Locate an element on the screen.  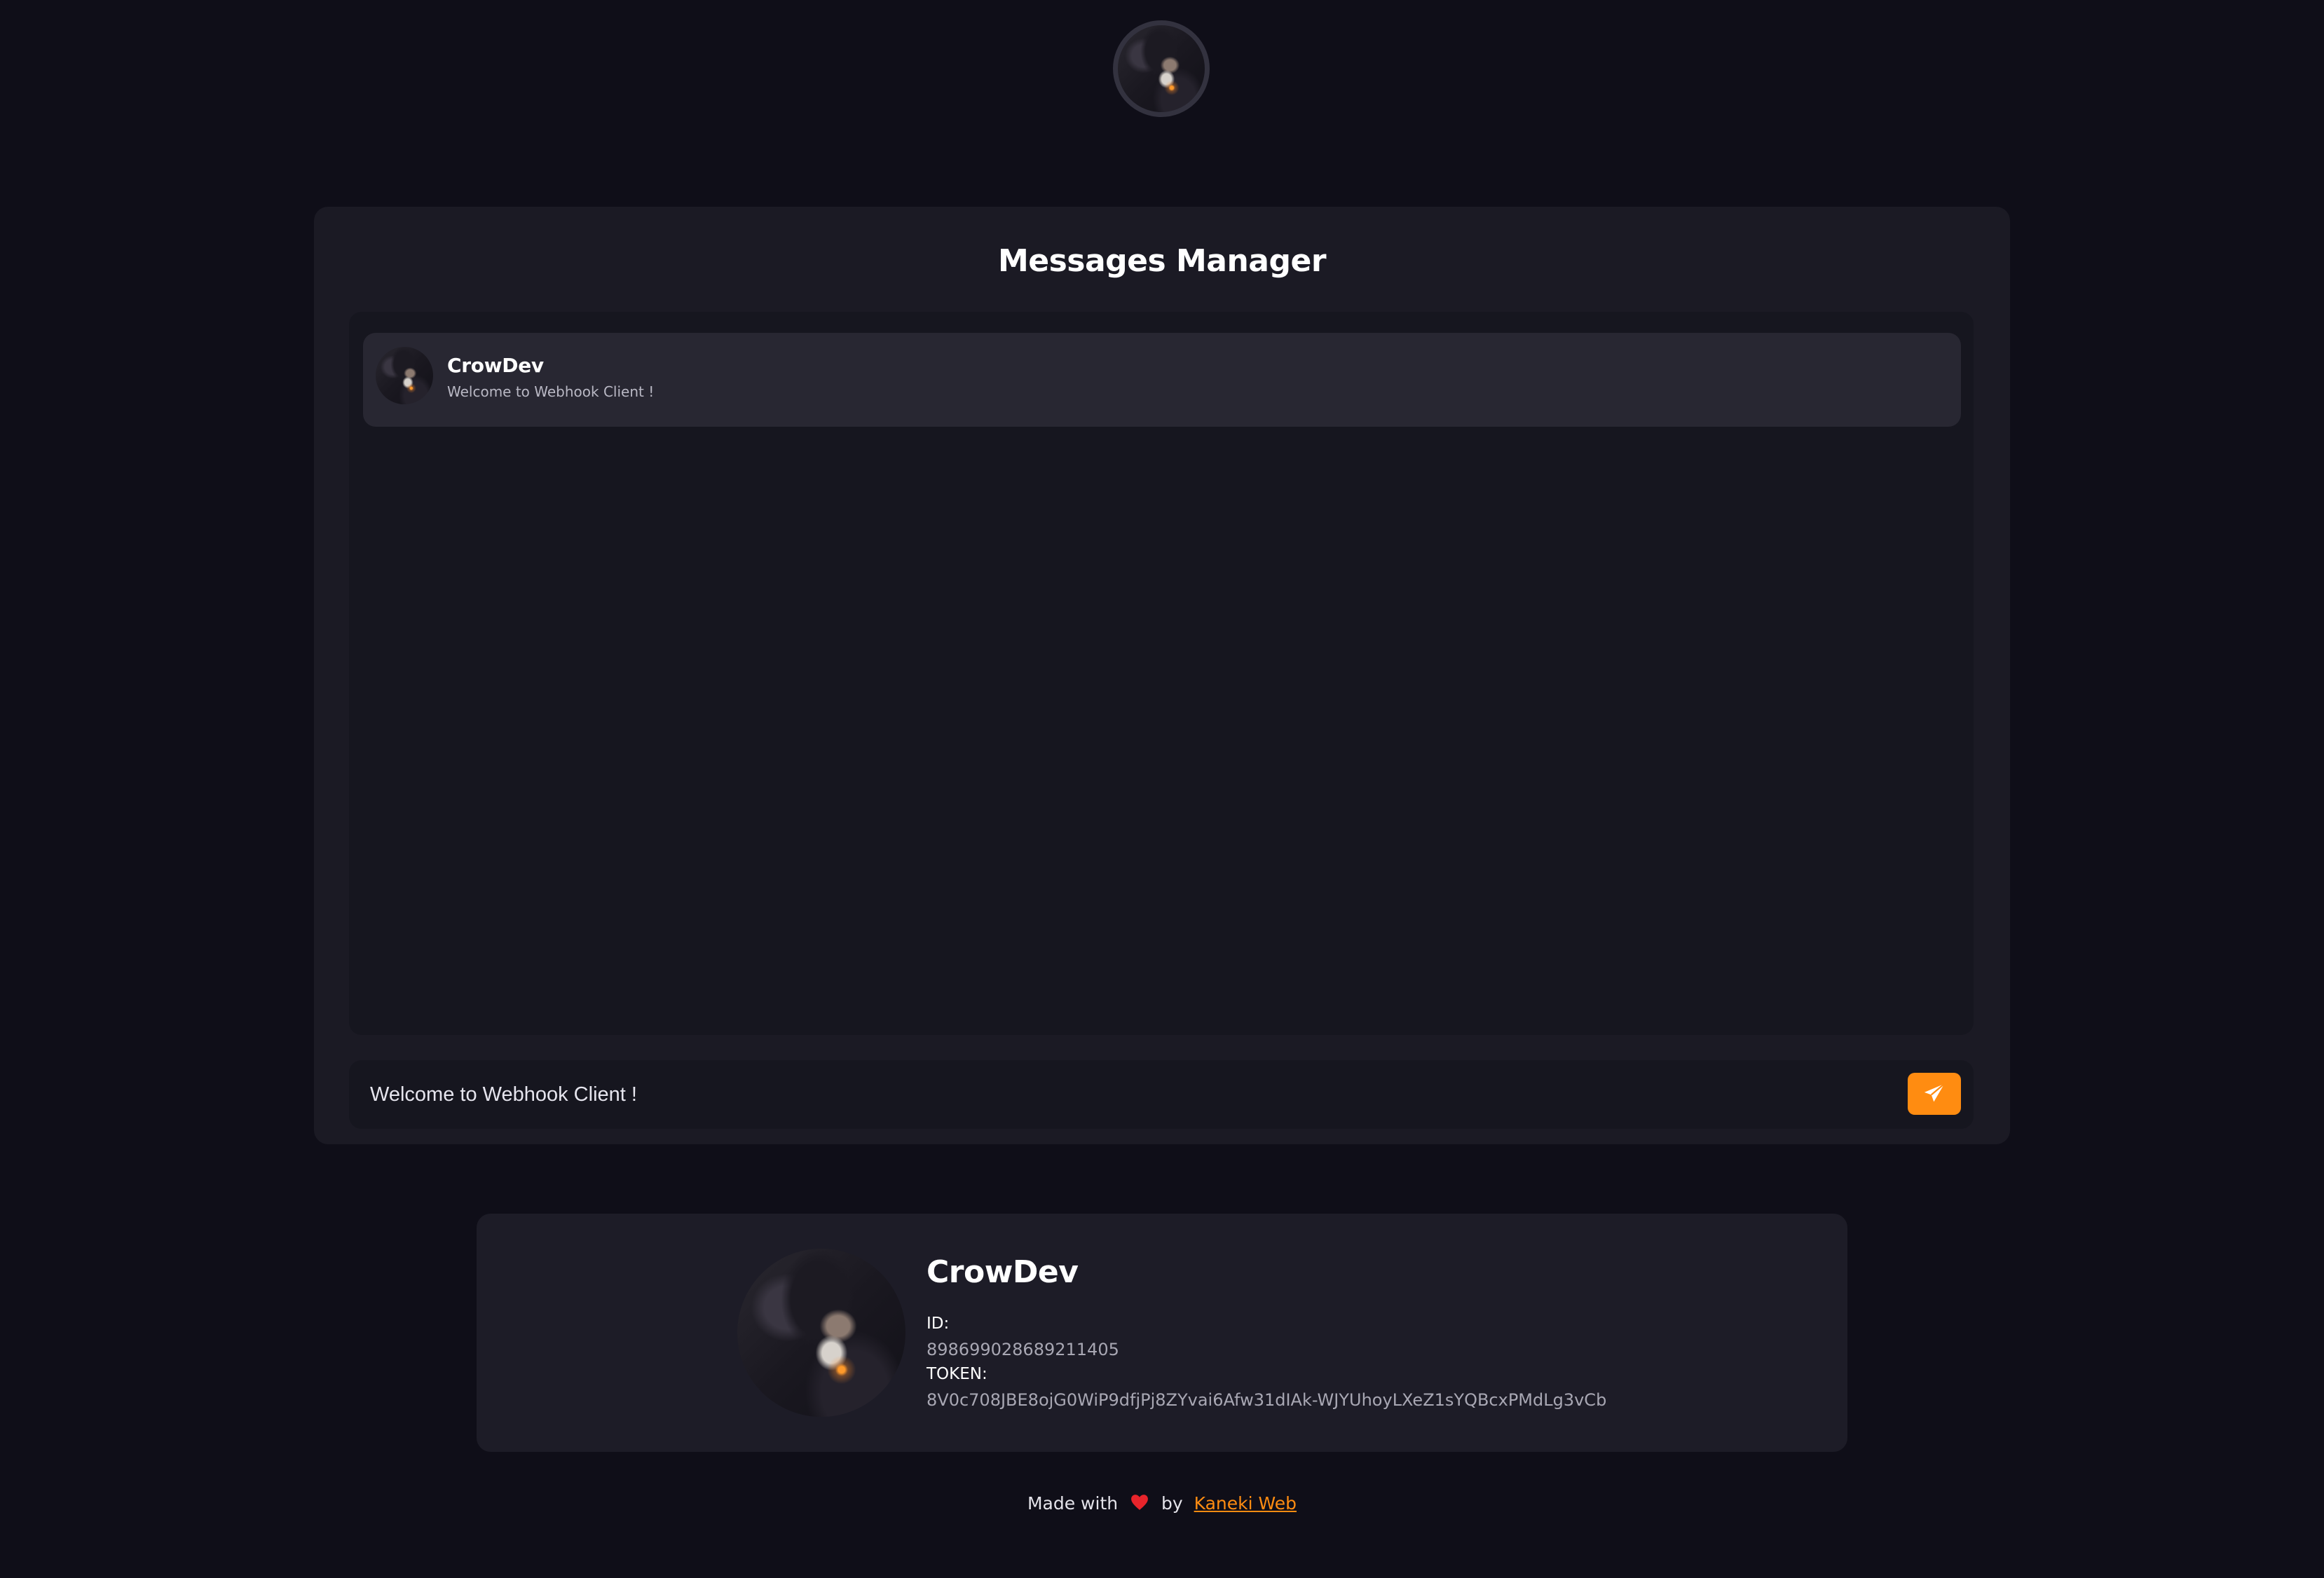
footer: Made with by Kaneki Web is located at coordinates (1162, 1504).